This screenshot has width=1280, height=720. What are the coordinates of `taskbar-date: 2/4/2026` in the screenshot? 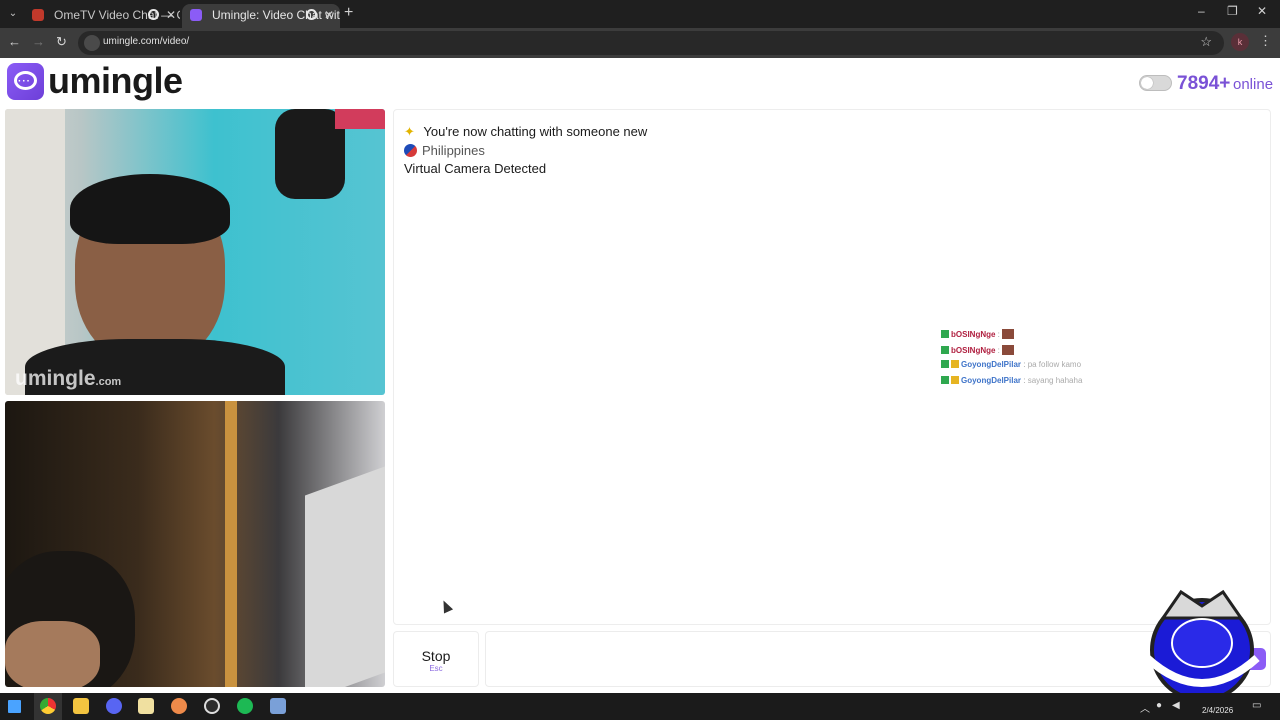 It's located at (1217, 705).